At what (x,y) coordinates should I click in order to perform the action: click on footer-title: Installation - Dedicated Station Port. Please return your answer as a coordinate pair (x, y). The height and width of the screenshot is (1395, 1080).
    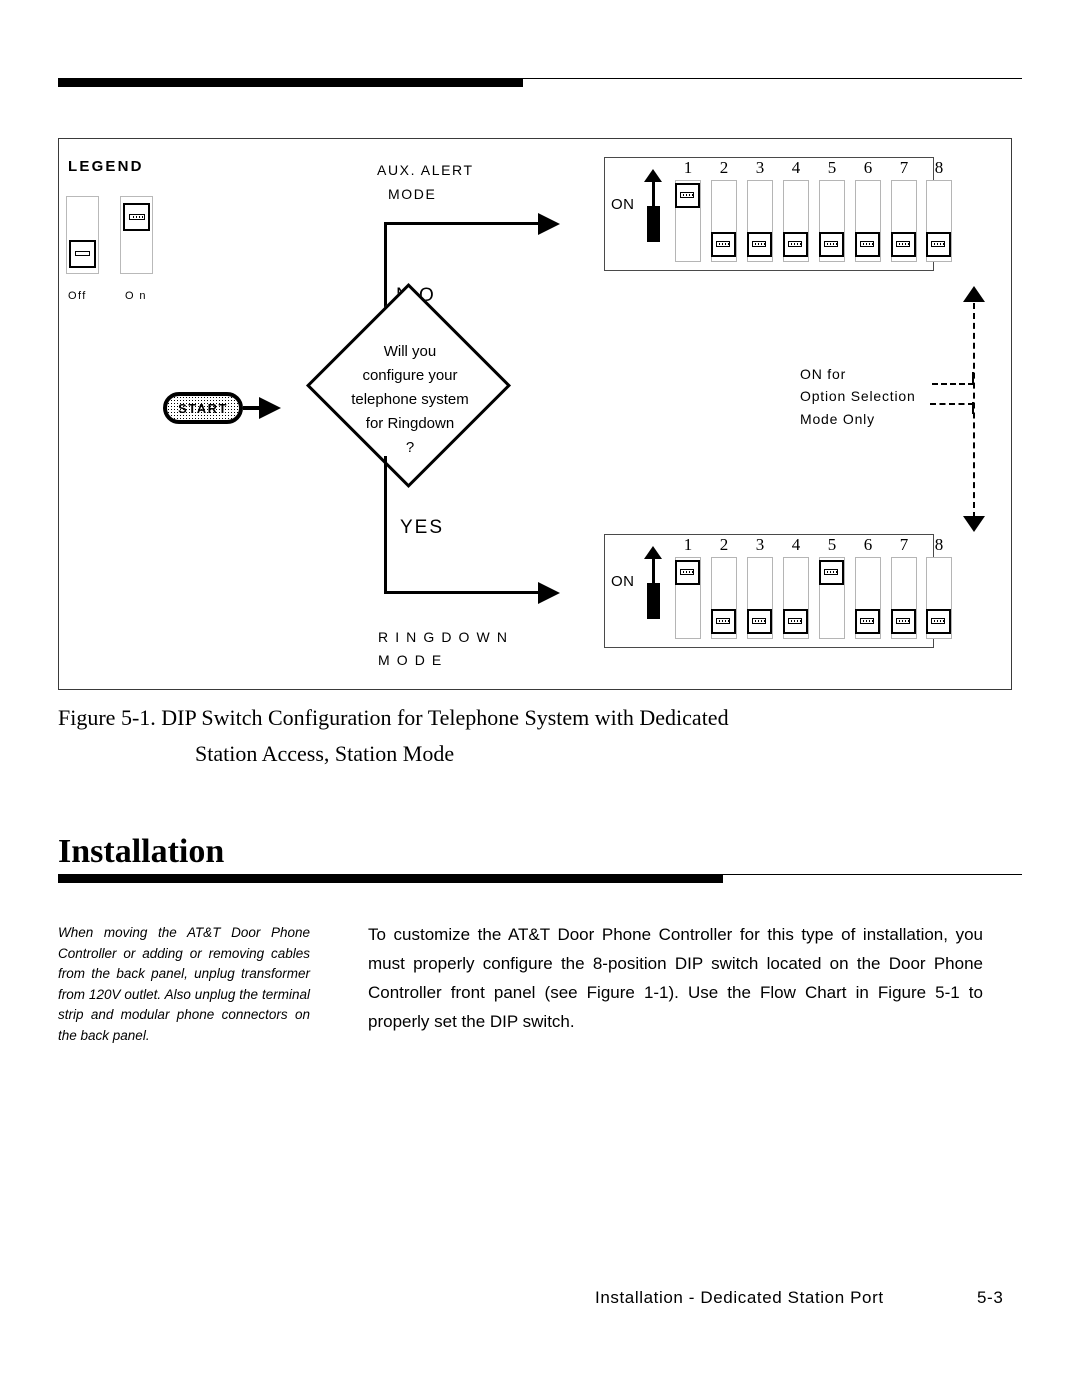
    Looking at the image, I should click on (739, 1297).